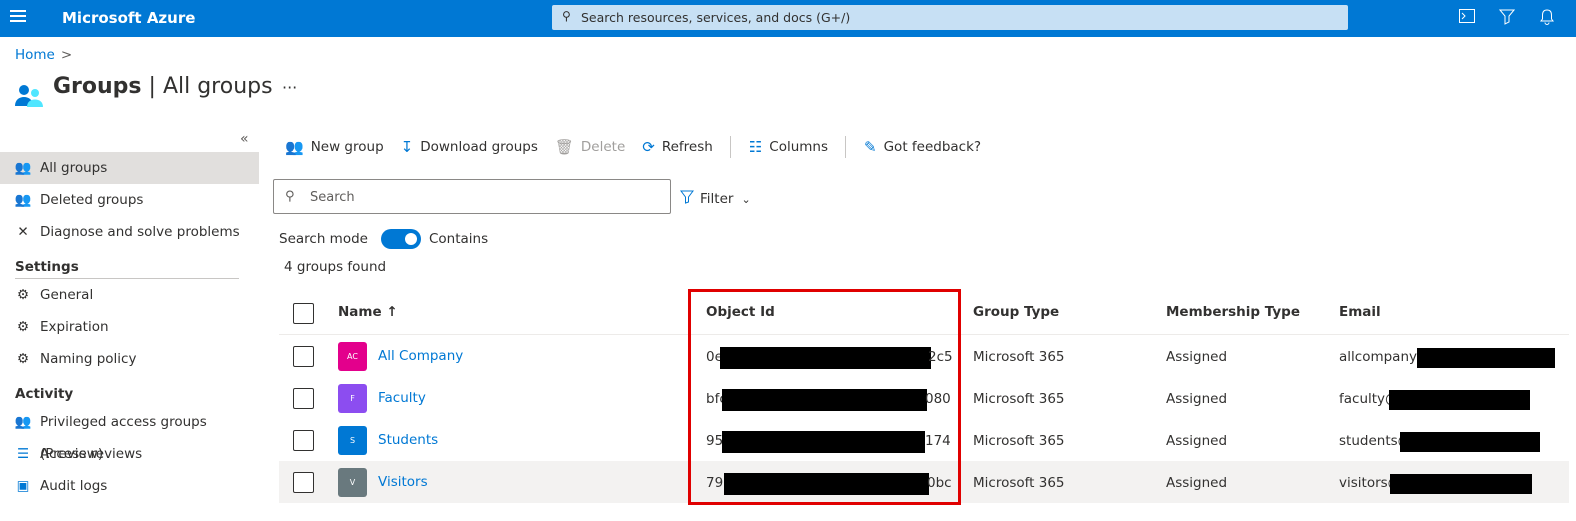 Image resolution: width=1576 pixels, height=521 pixels. I want to click on new-group-icon: 👥, so click(294, 147).